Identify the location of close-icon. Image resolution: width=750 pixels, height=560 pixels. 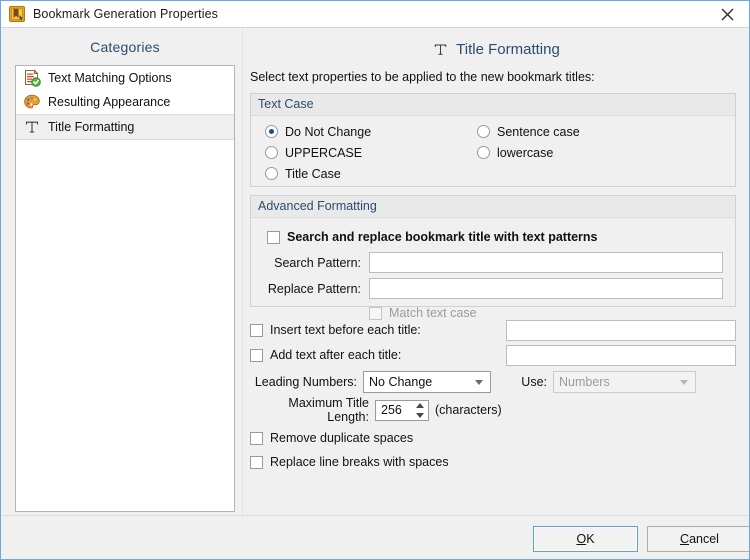
(727, 14).